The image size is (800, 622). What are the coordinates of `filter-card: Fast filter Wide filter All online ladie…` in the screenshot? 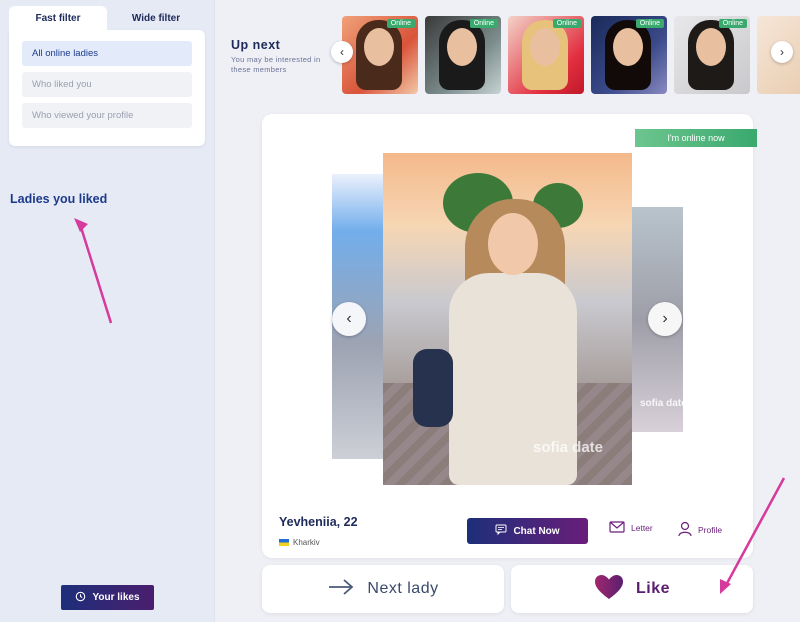 It's located at (107, 76).